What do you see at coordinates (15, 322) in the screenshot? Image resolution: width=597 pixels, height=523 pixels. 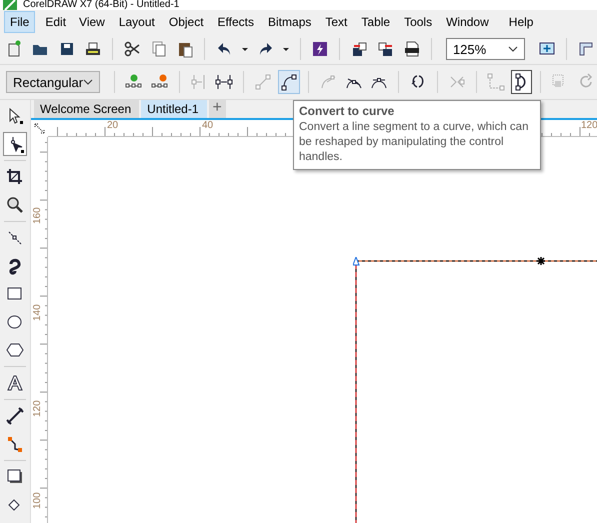 I see `ellipse-icon` at bounding box center [15, 322].